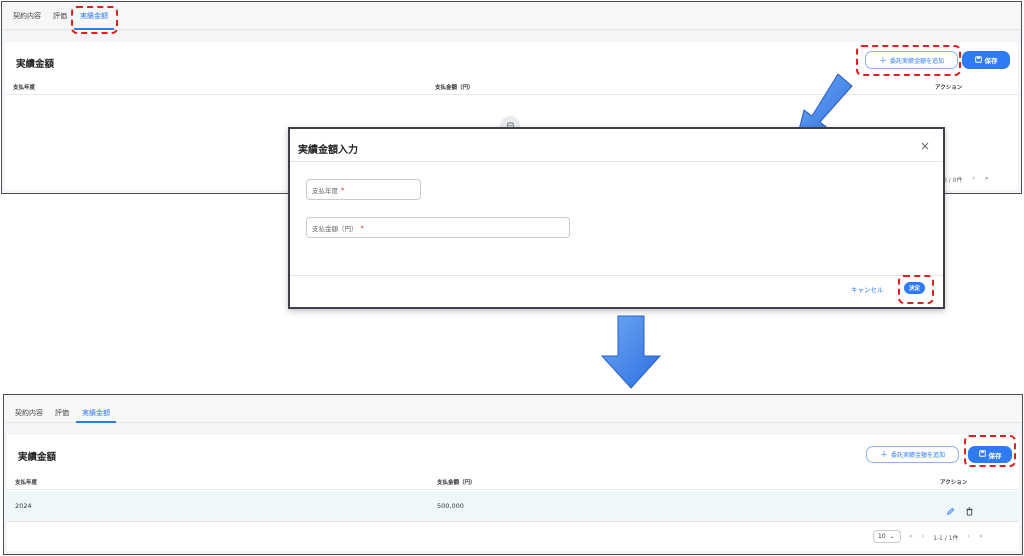  What do you see at coordinates (969, 510) in the screenshot?
I see `delete-icon` at bounding box center [969, 510].